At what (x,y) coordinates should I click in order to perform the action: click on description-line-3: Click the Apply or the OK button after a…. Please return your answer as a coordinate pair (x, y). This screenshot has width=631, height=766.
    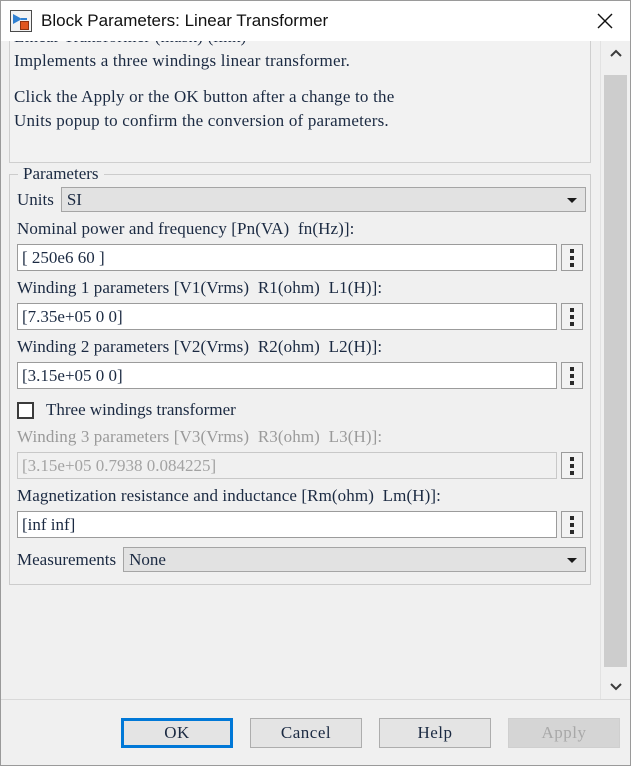
    Looking at the image, I should click on (204, 96).